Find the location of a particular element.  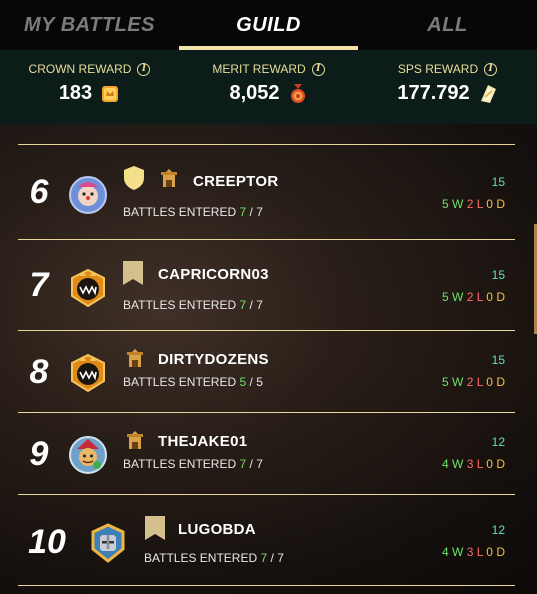

merit-reward: MERIT REWARD i 8,052 is located at coordinates (268, 87).